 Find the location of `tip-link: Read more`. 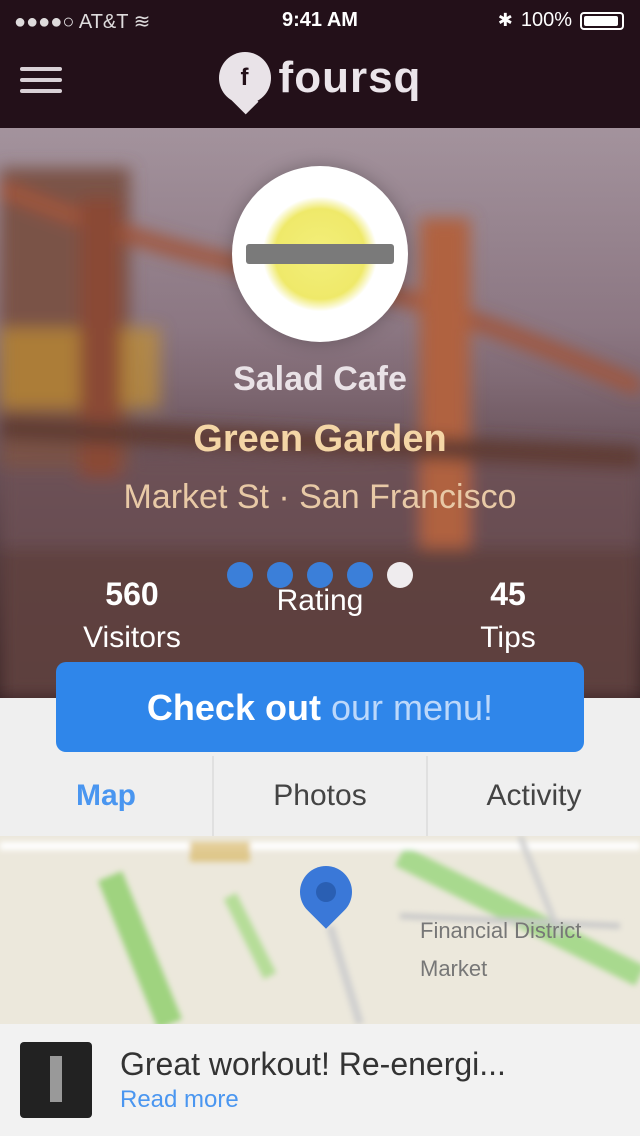

tip-link: Read more is located at coordinates (179, 1100).